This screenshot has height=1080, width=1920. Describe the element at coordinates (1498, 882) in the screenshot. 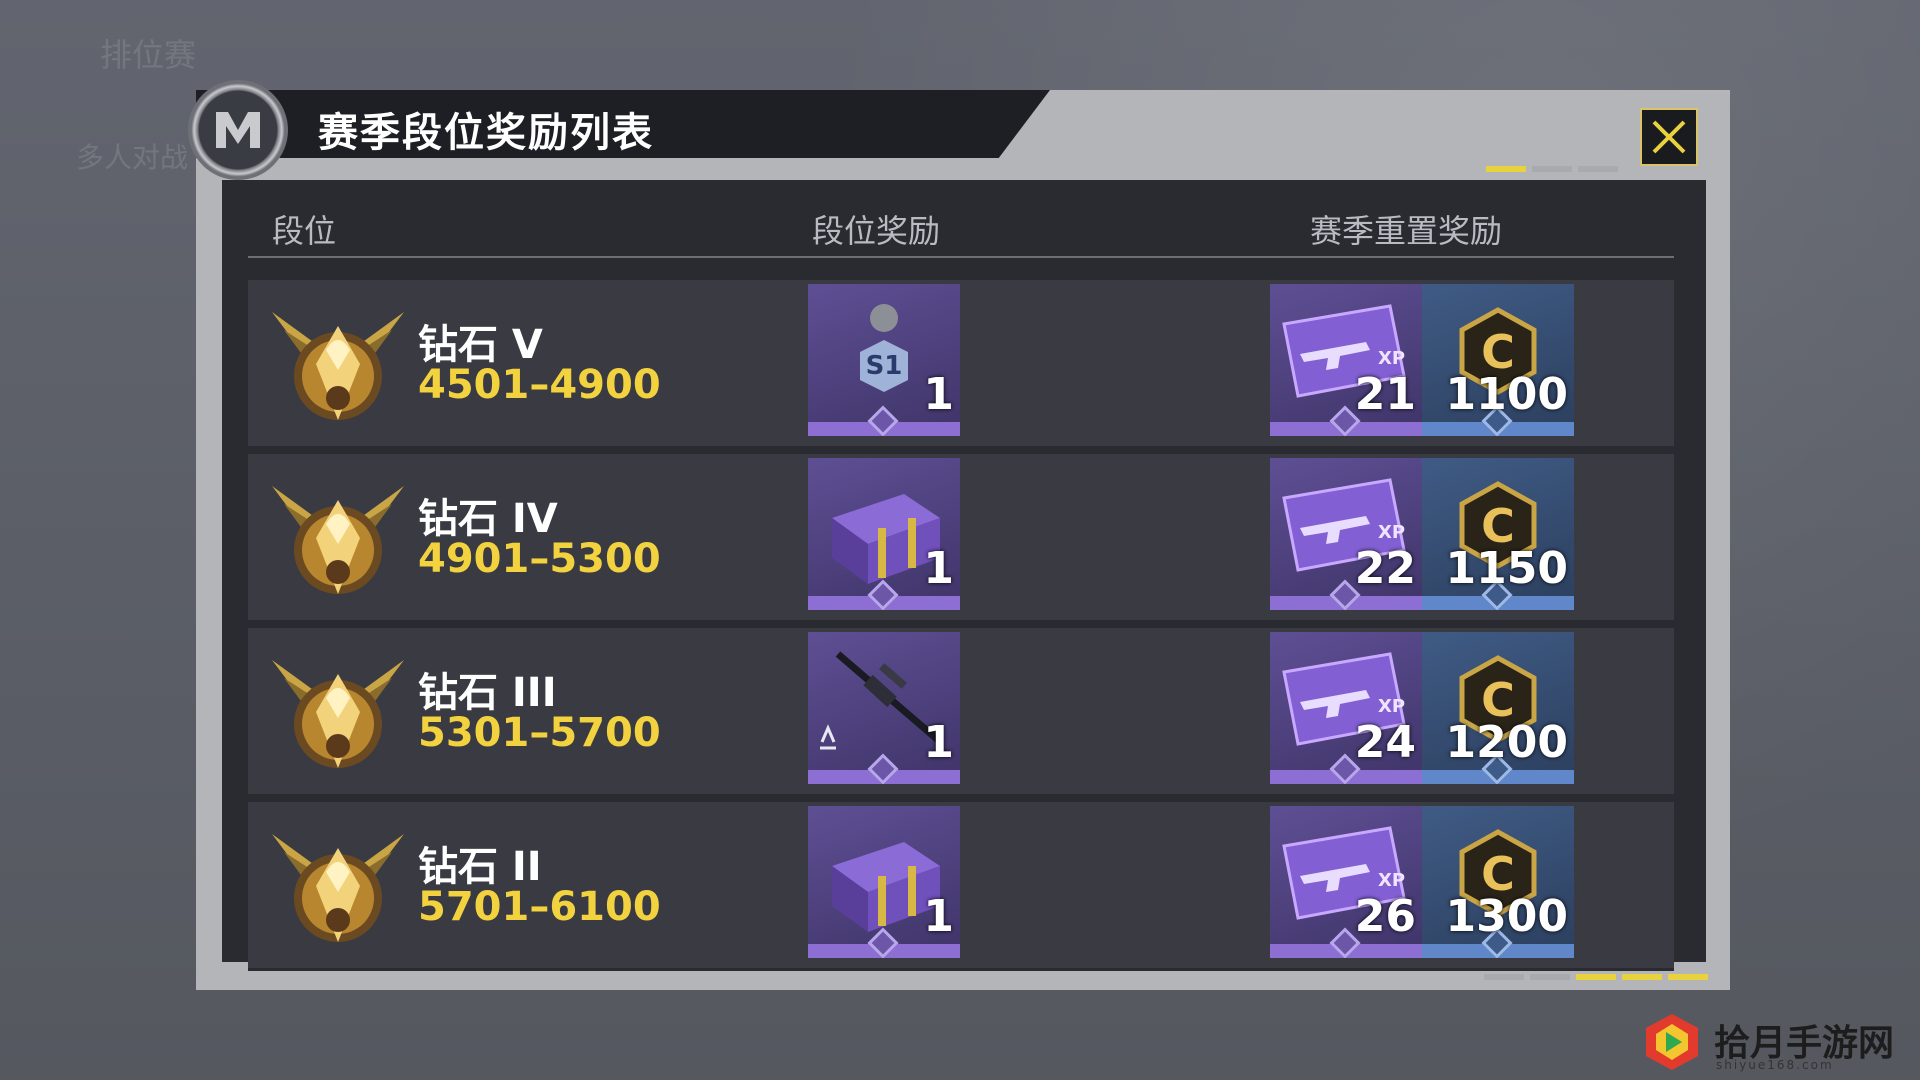

I see `season-reward-credits: C 1300` at that location.